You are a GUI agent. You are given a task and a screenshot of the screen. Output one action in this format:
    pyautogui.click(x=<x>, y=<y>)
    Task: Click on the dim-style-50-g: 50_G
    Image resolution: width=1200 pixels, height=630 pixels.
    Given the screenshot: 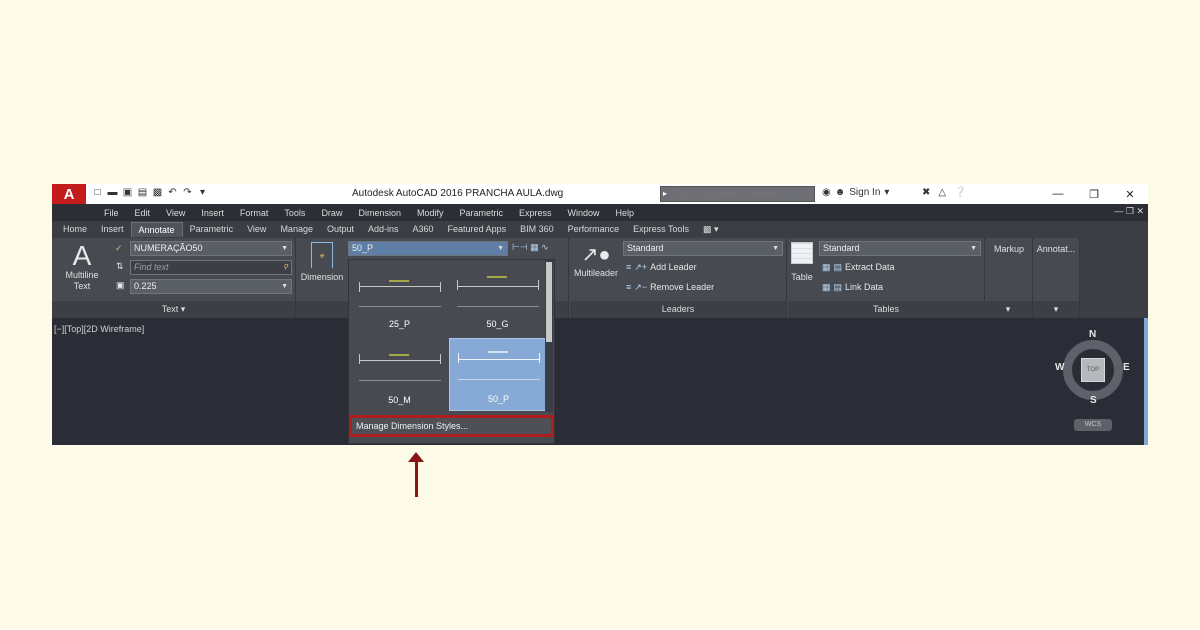 What is the action you would take?
    pyautogui.click(x=497, y=298)
    